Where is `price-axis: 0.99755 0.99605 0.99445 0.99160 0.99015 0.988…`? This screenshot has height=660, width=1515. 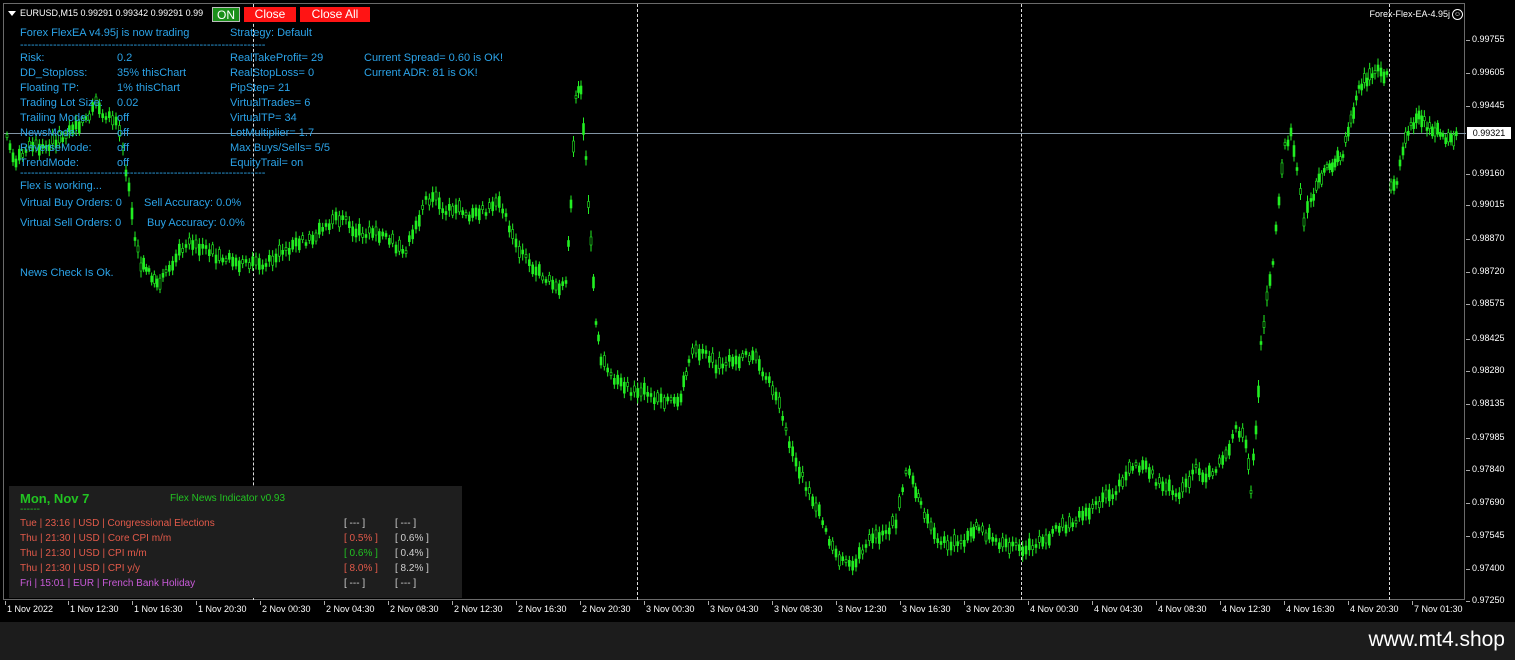 price-axis: 0.99755 0.99605 0.99445 0.99160 0.99015 0.988… is located at coordinates (1490, 304).